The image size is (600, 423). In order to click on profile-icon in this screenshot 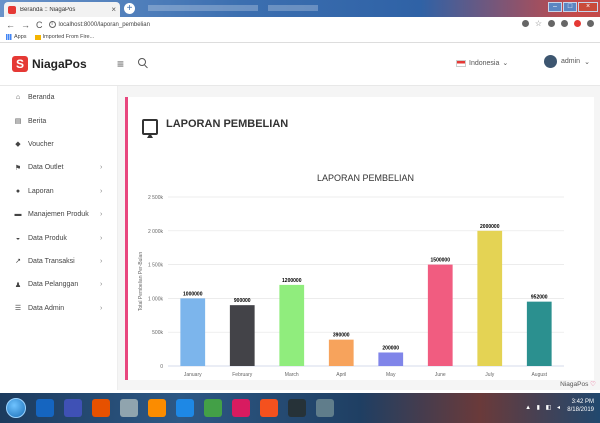, I will do `click(590, 23)`.